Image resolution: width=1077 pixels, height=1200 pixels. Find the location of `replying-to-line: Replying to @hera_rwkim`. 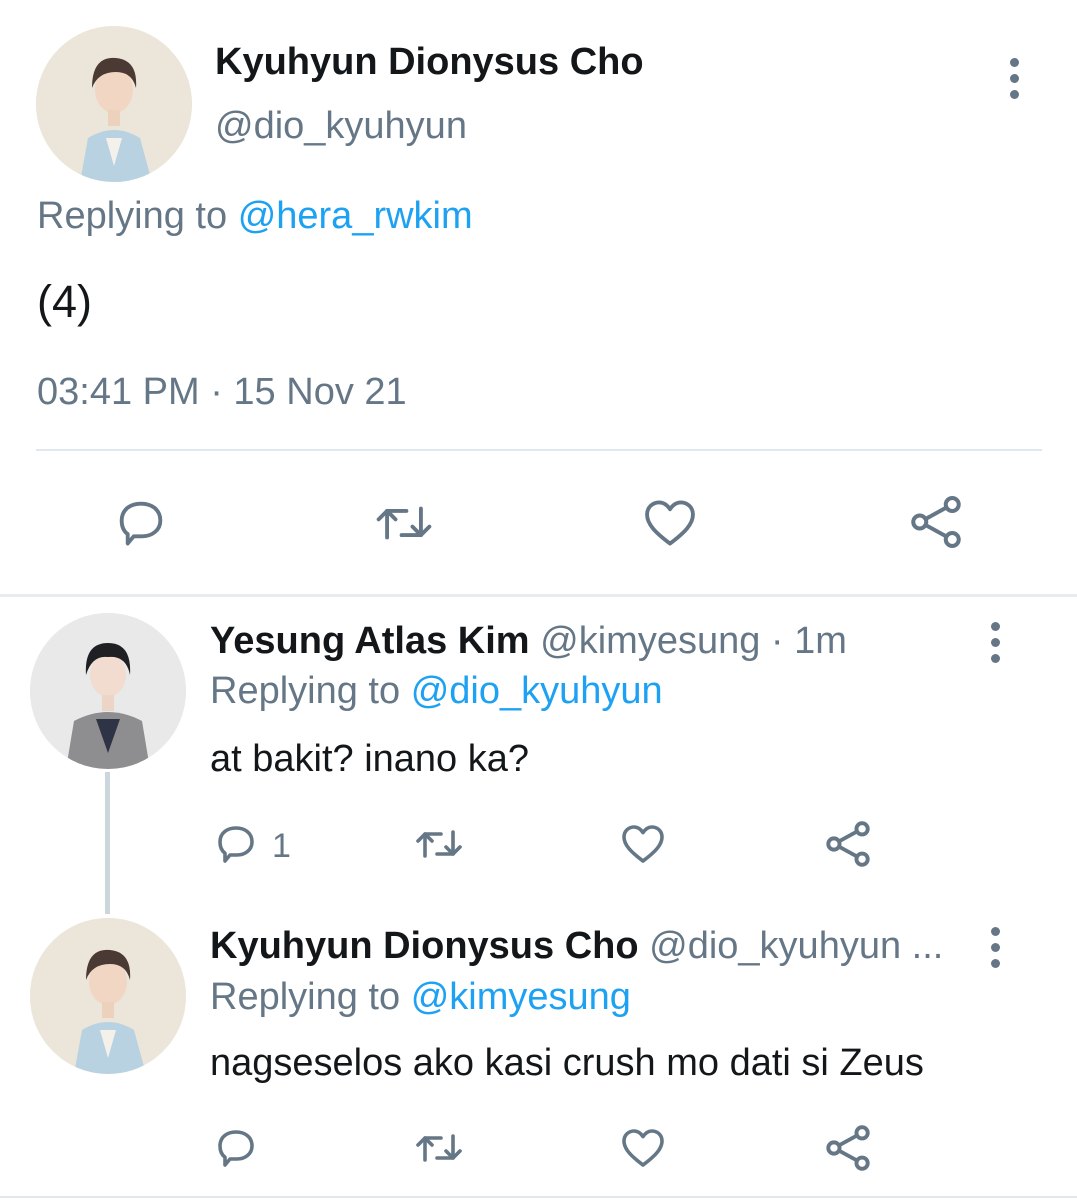

replying-to-line: Replying to @hera_rwkim is located at coordinates (255, 216).